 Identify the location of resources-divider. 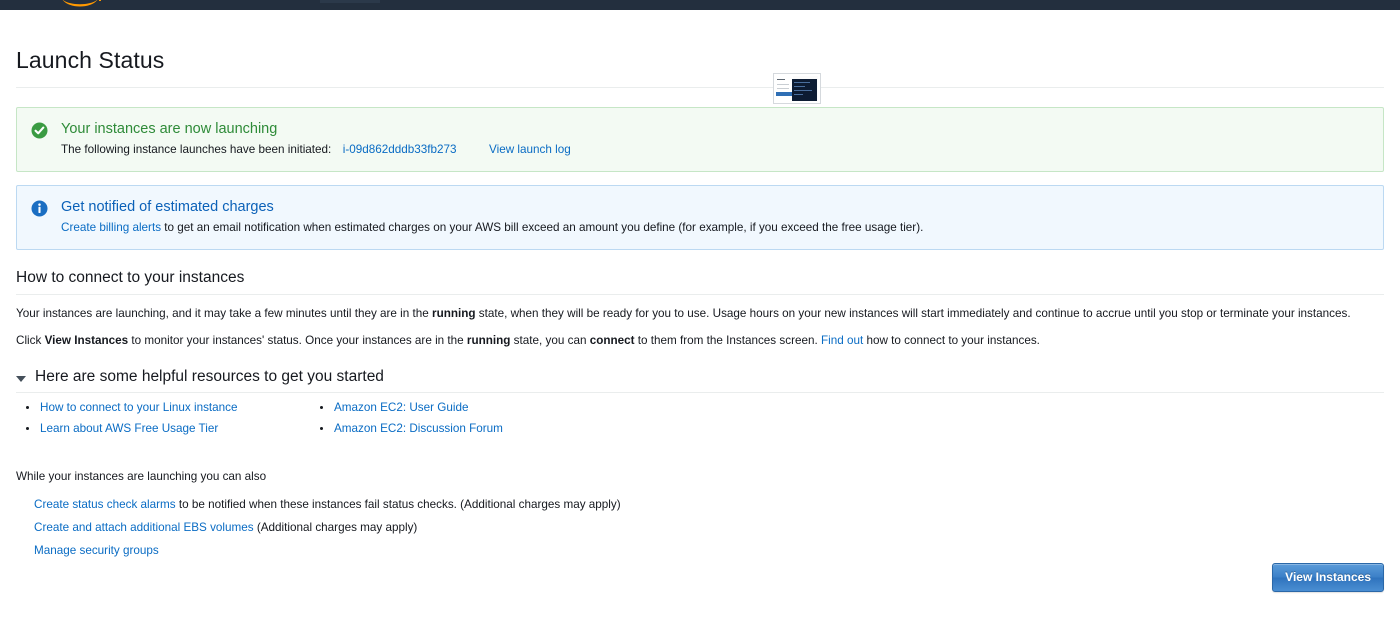
(700, 393).